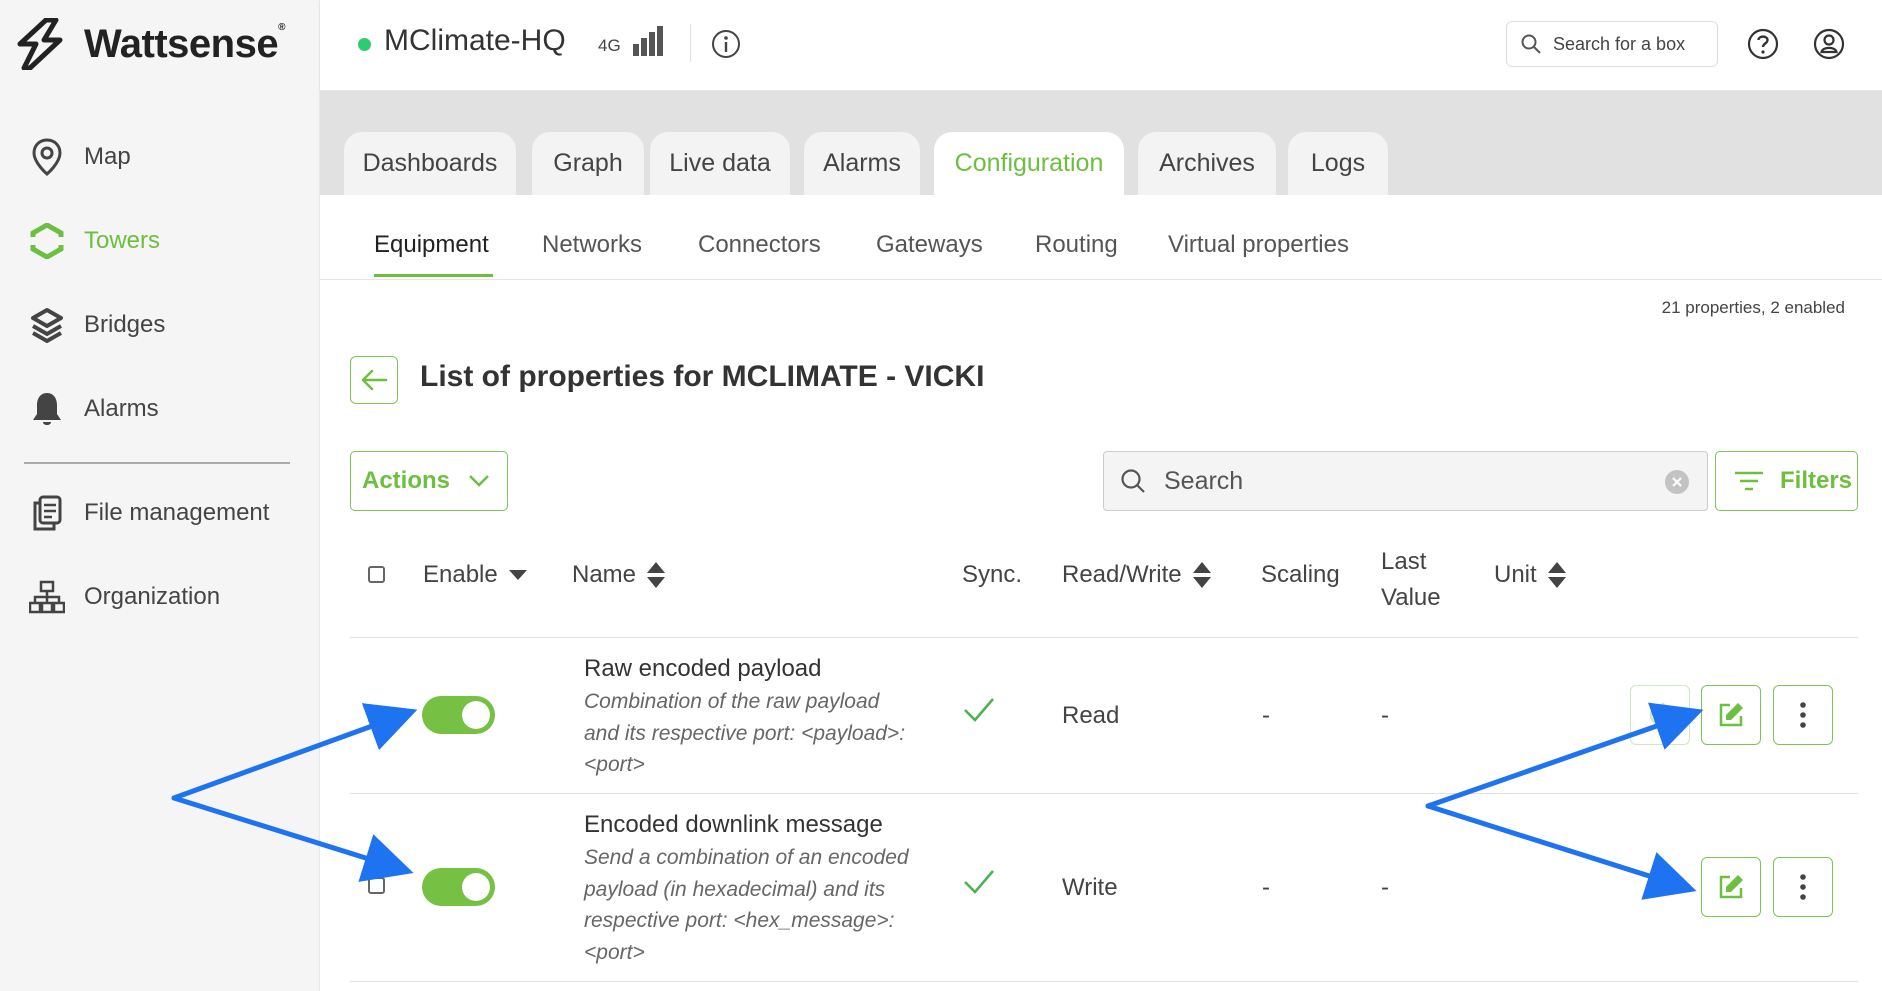 Image resolution: width=1882 pixels, height=991 pixels. I want to click on bridges-icon, so click(47, 325).